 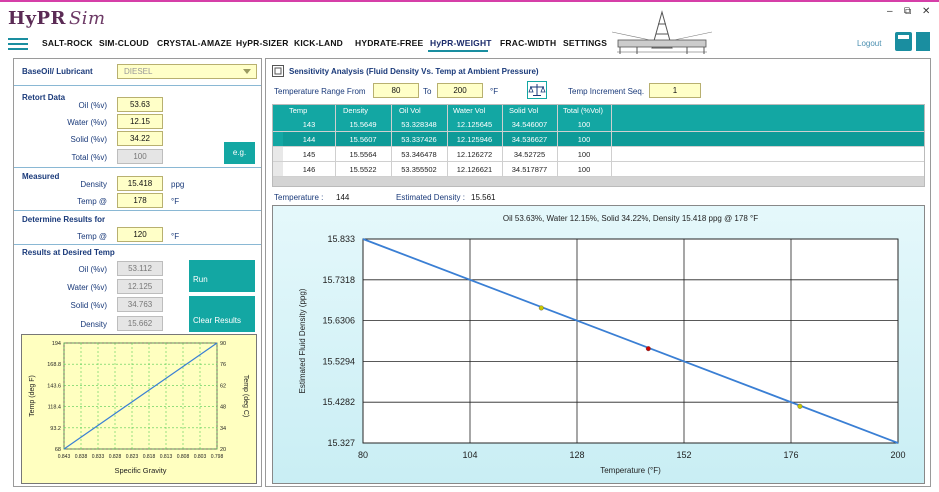 I want to click on solid-input: 34.22, so click(x=140, y=138).